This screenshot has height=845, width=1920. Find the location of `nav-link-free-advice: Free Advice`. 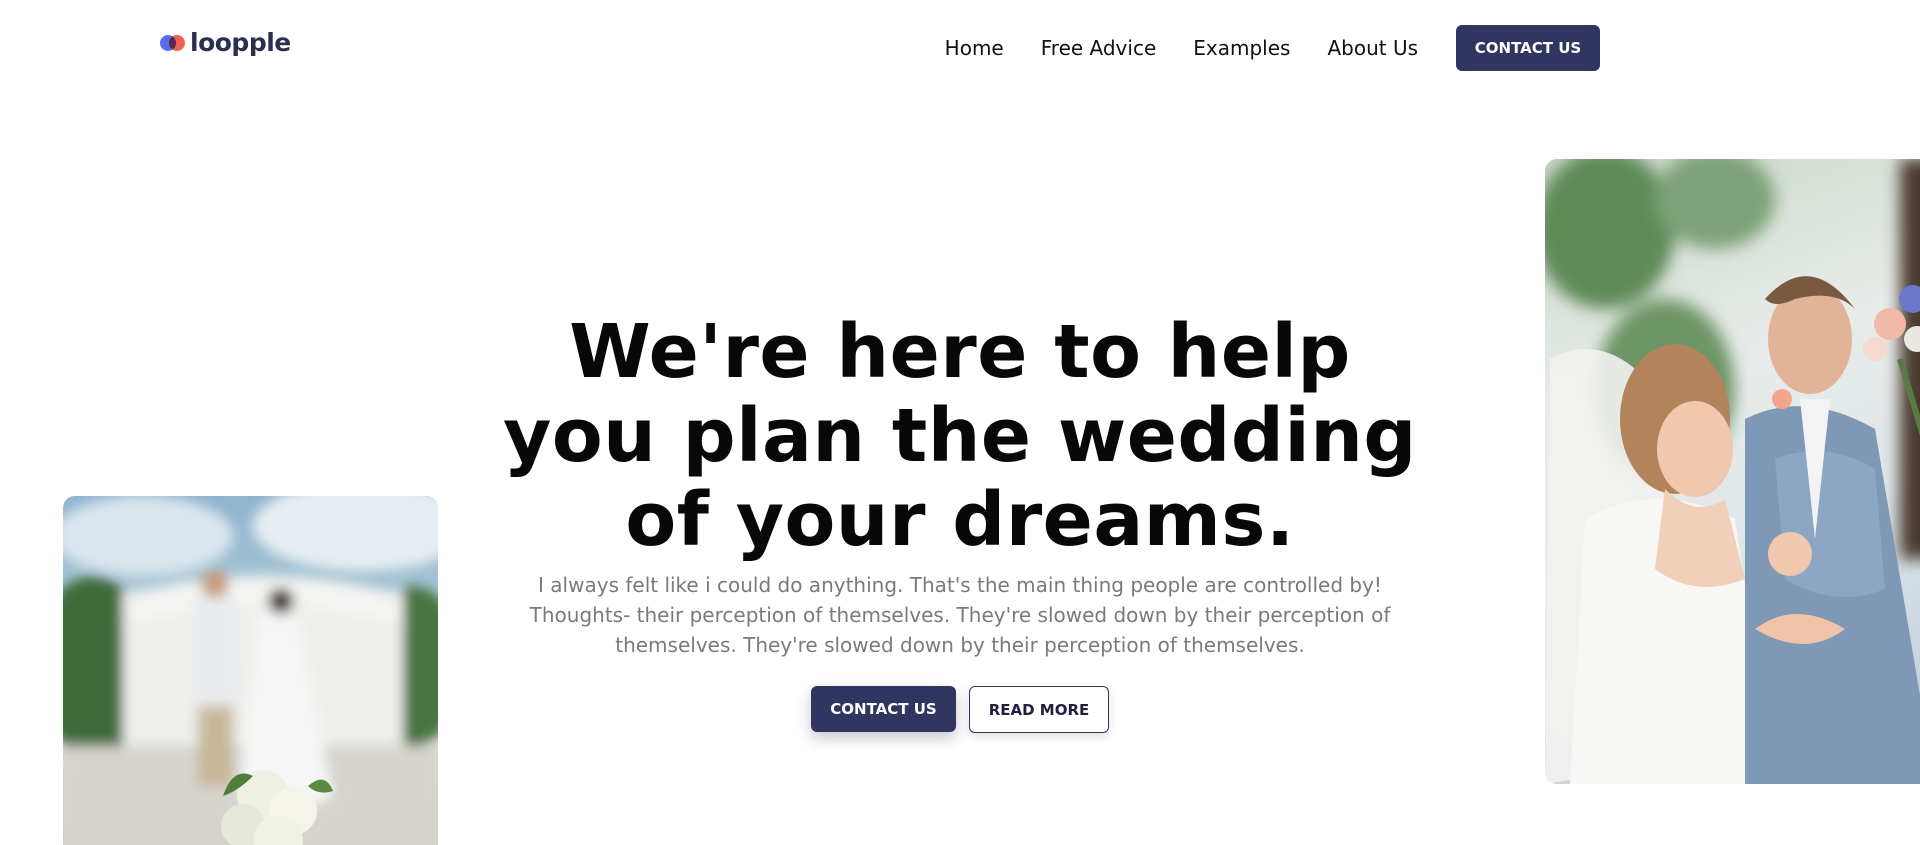

nav-link-free-advice: Free Advice is located at coordinates (1099, 48).